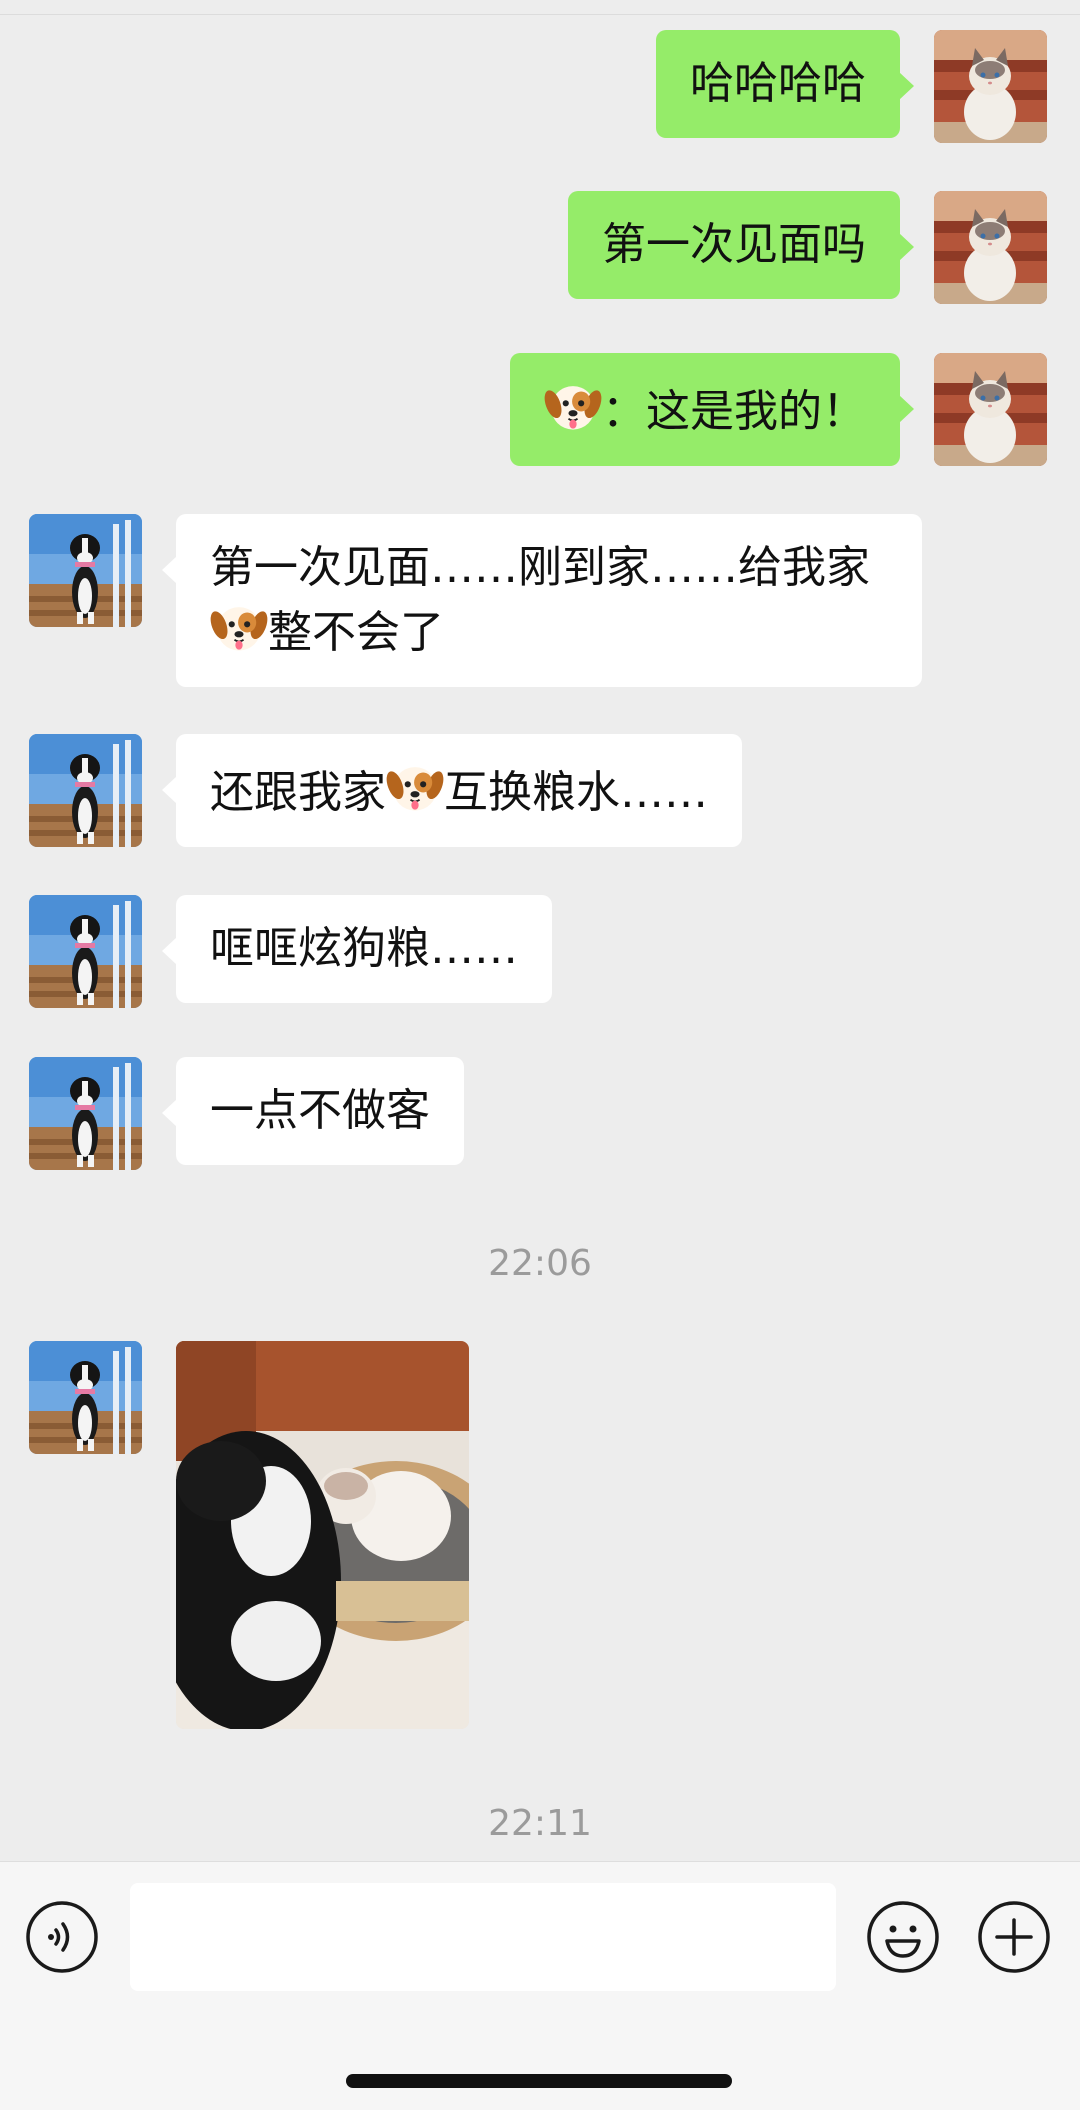 This screenshot has width=1080, height=2110. I want to click on emoji-icon, so click(903, 1937).